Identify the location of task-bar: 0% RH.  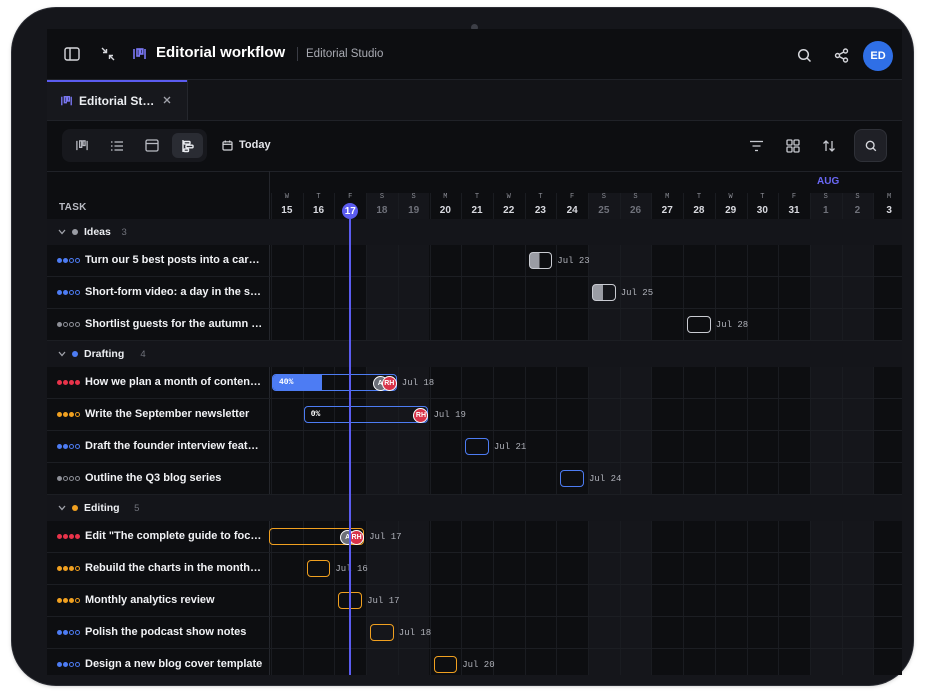
(366, 414).